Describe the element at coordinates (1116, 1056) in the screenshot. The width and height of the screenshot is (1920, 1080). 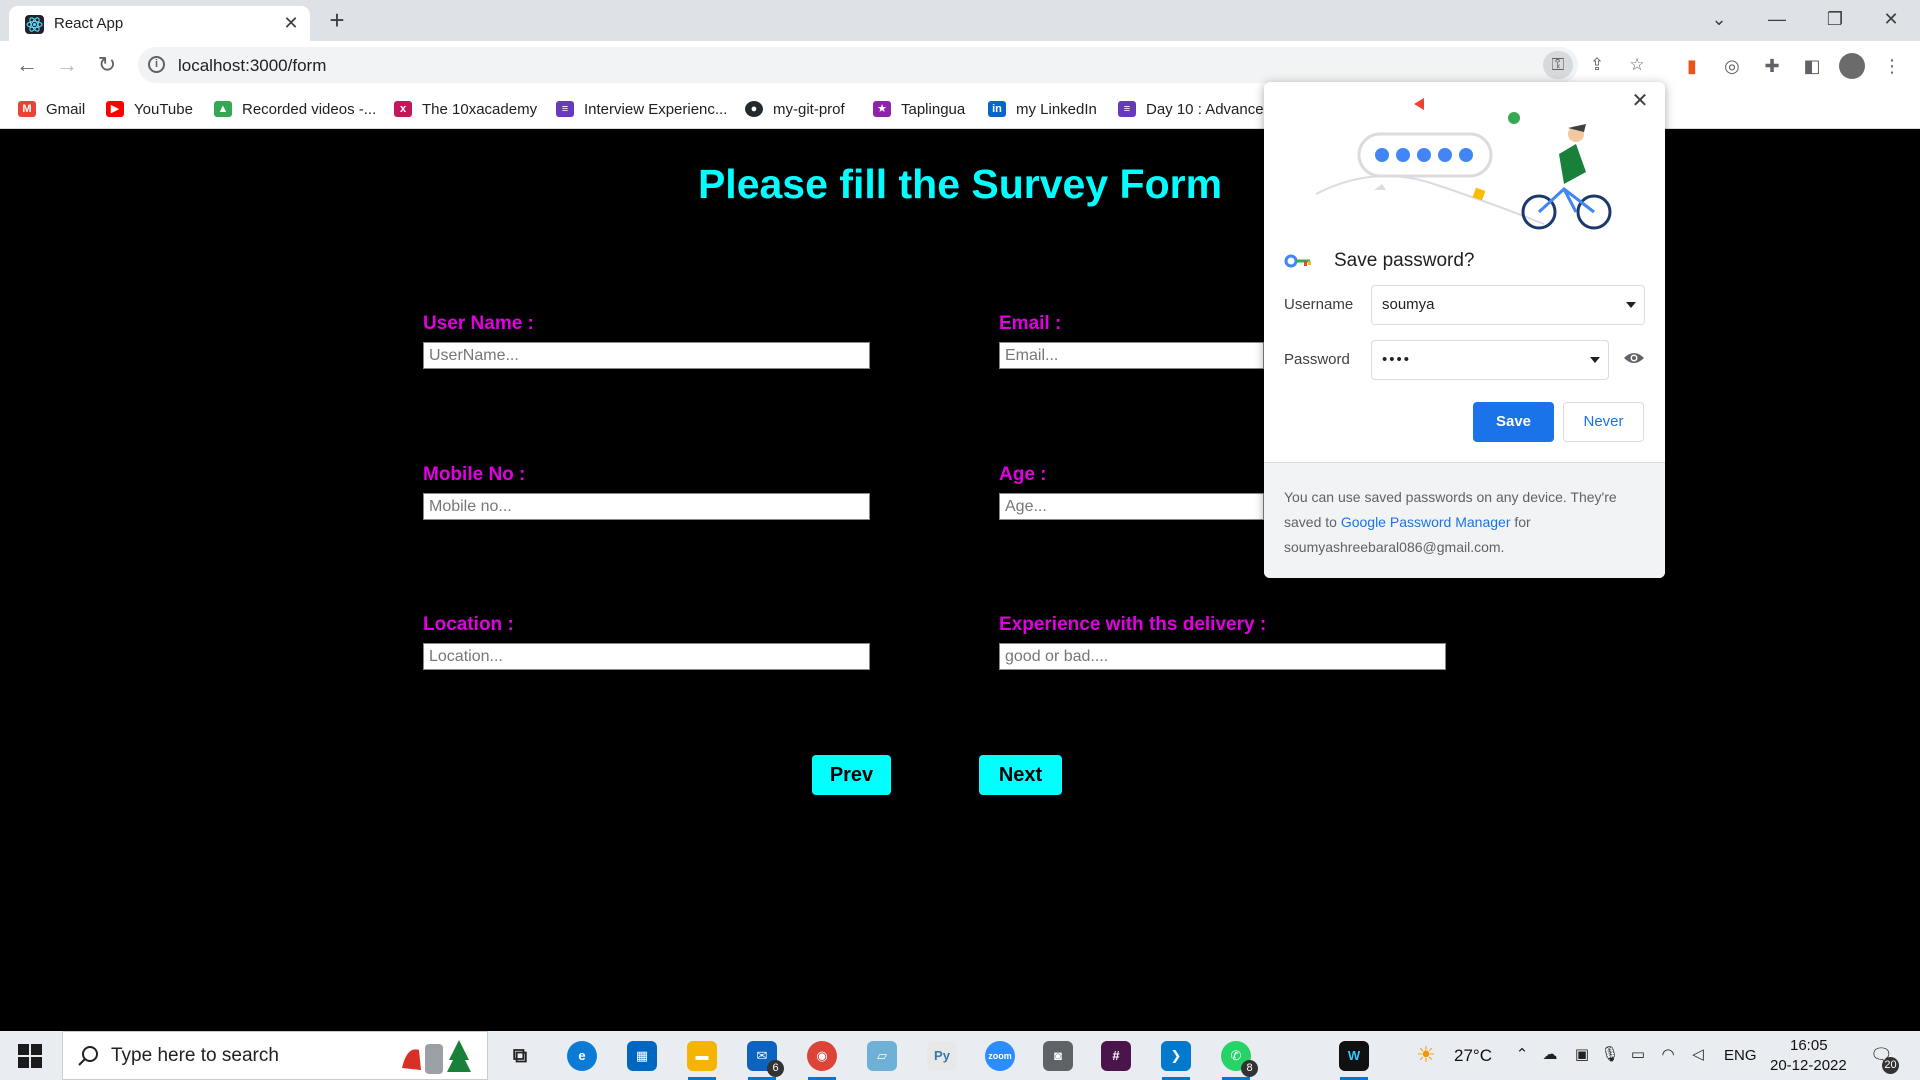
I see `slack-icon: #` at that location.